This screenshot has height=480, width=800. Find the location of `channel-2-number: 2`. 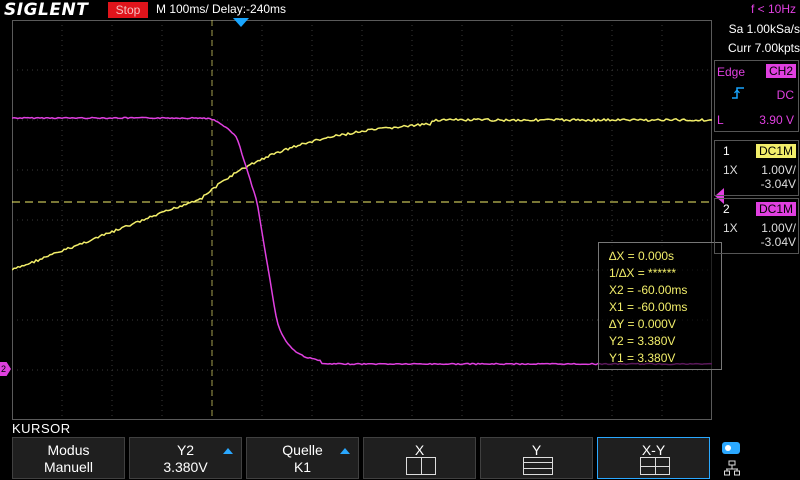

channel-2-number: 2 is located at coordinates (726, 209).